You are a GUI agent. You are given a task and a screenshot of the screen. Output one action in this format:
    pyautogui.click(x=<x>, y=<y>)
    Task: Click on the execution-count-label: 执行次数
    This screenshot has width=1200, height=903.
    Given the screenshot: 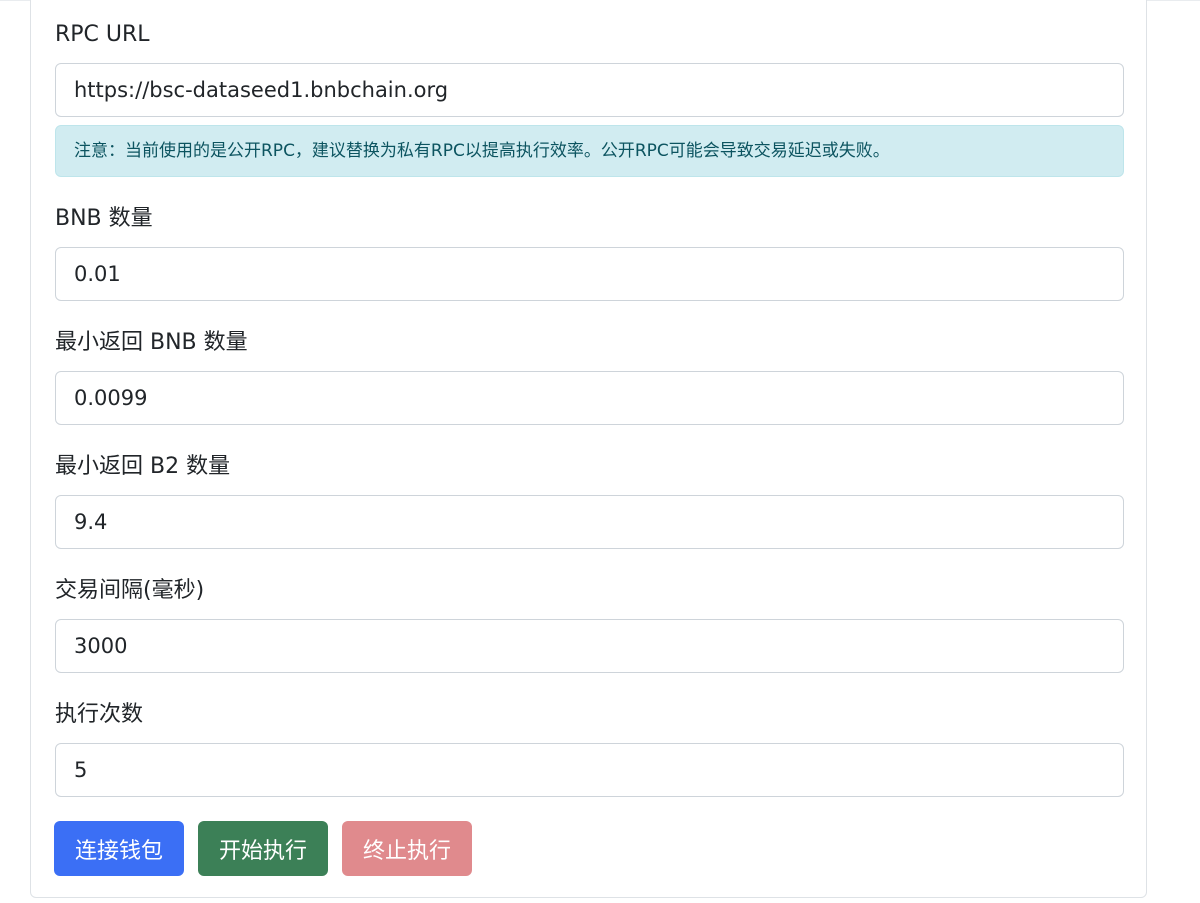 What is the action you would take?
    pyautogui.click(x=99, y=714)
    